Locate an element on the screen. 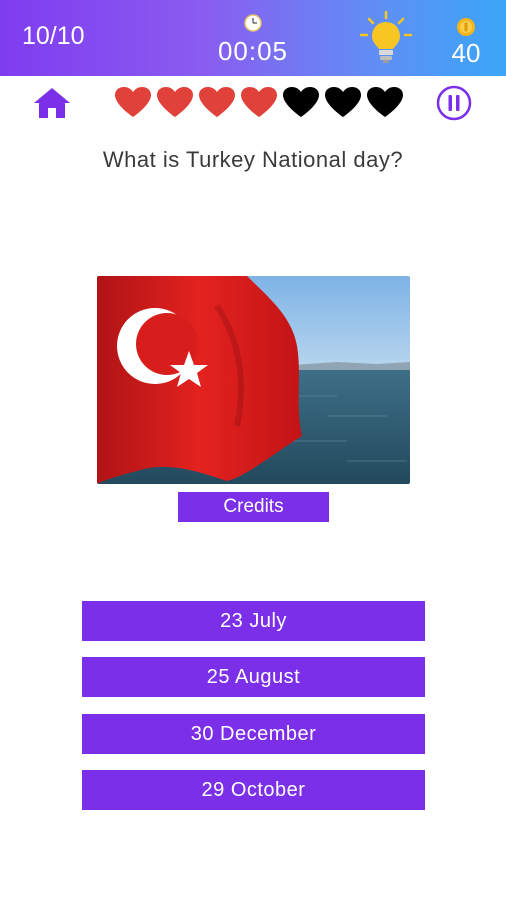  lives-indicator is located at coordinates (259, 102).